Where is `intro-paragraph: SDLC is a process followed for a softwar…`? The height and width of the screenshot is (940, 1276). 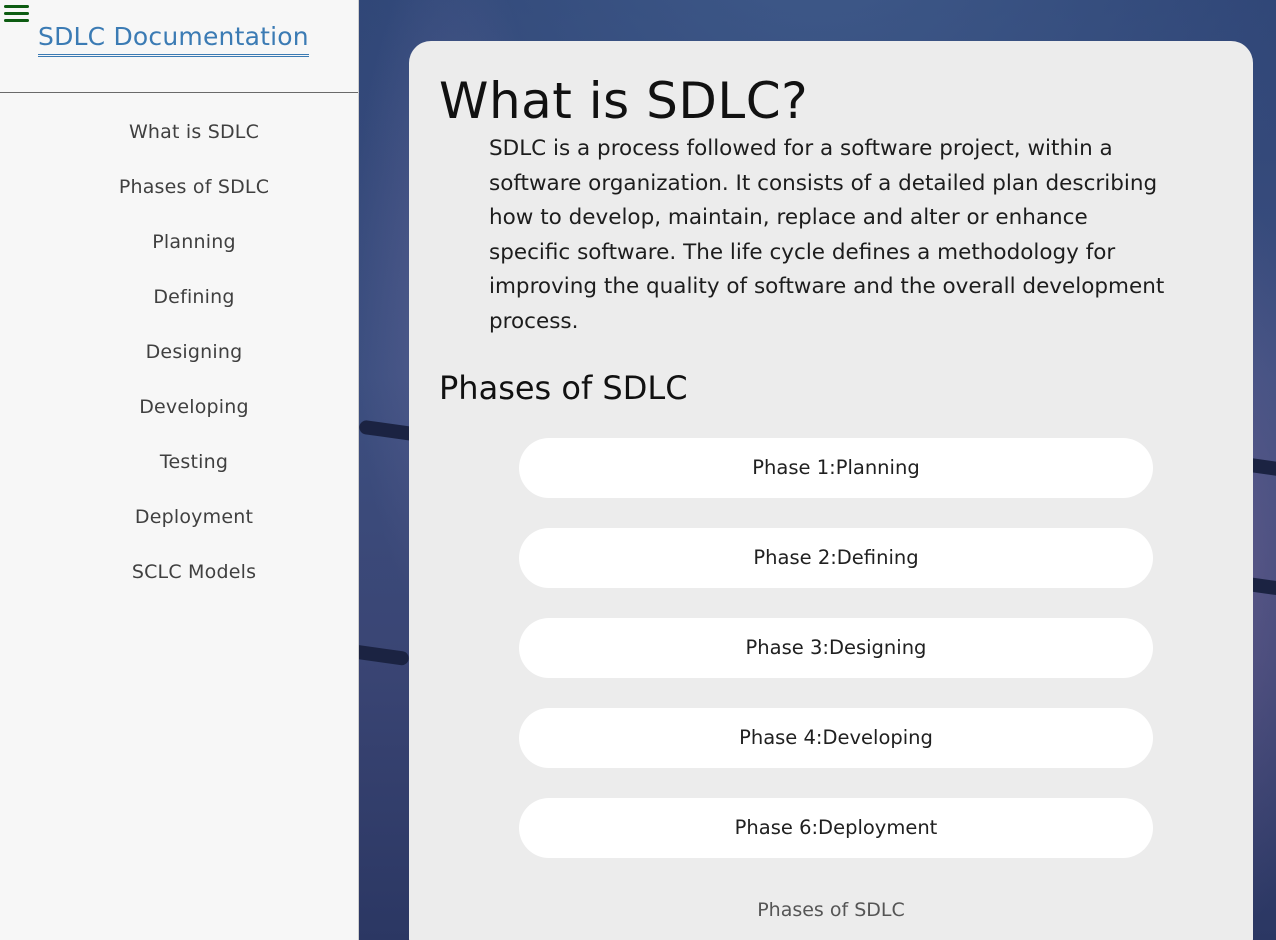
intro-paragraph: SDLC is a process followed for a softwar… is located at coordinates (827, 235).